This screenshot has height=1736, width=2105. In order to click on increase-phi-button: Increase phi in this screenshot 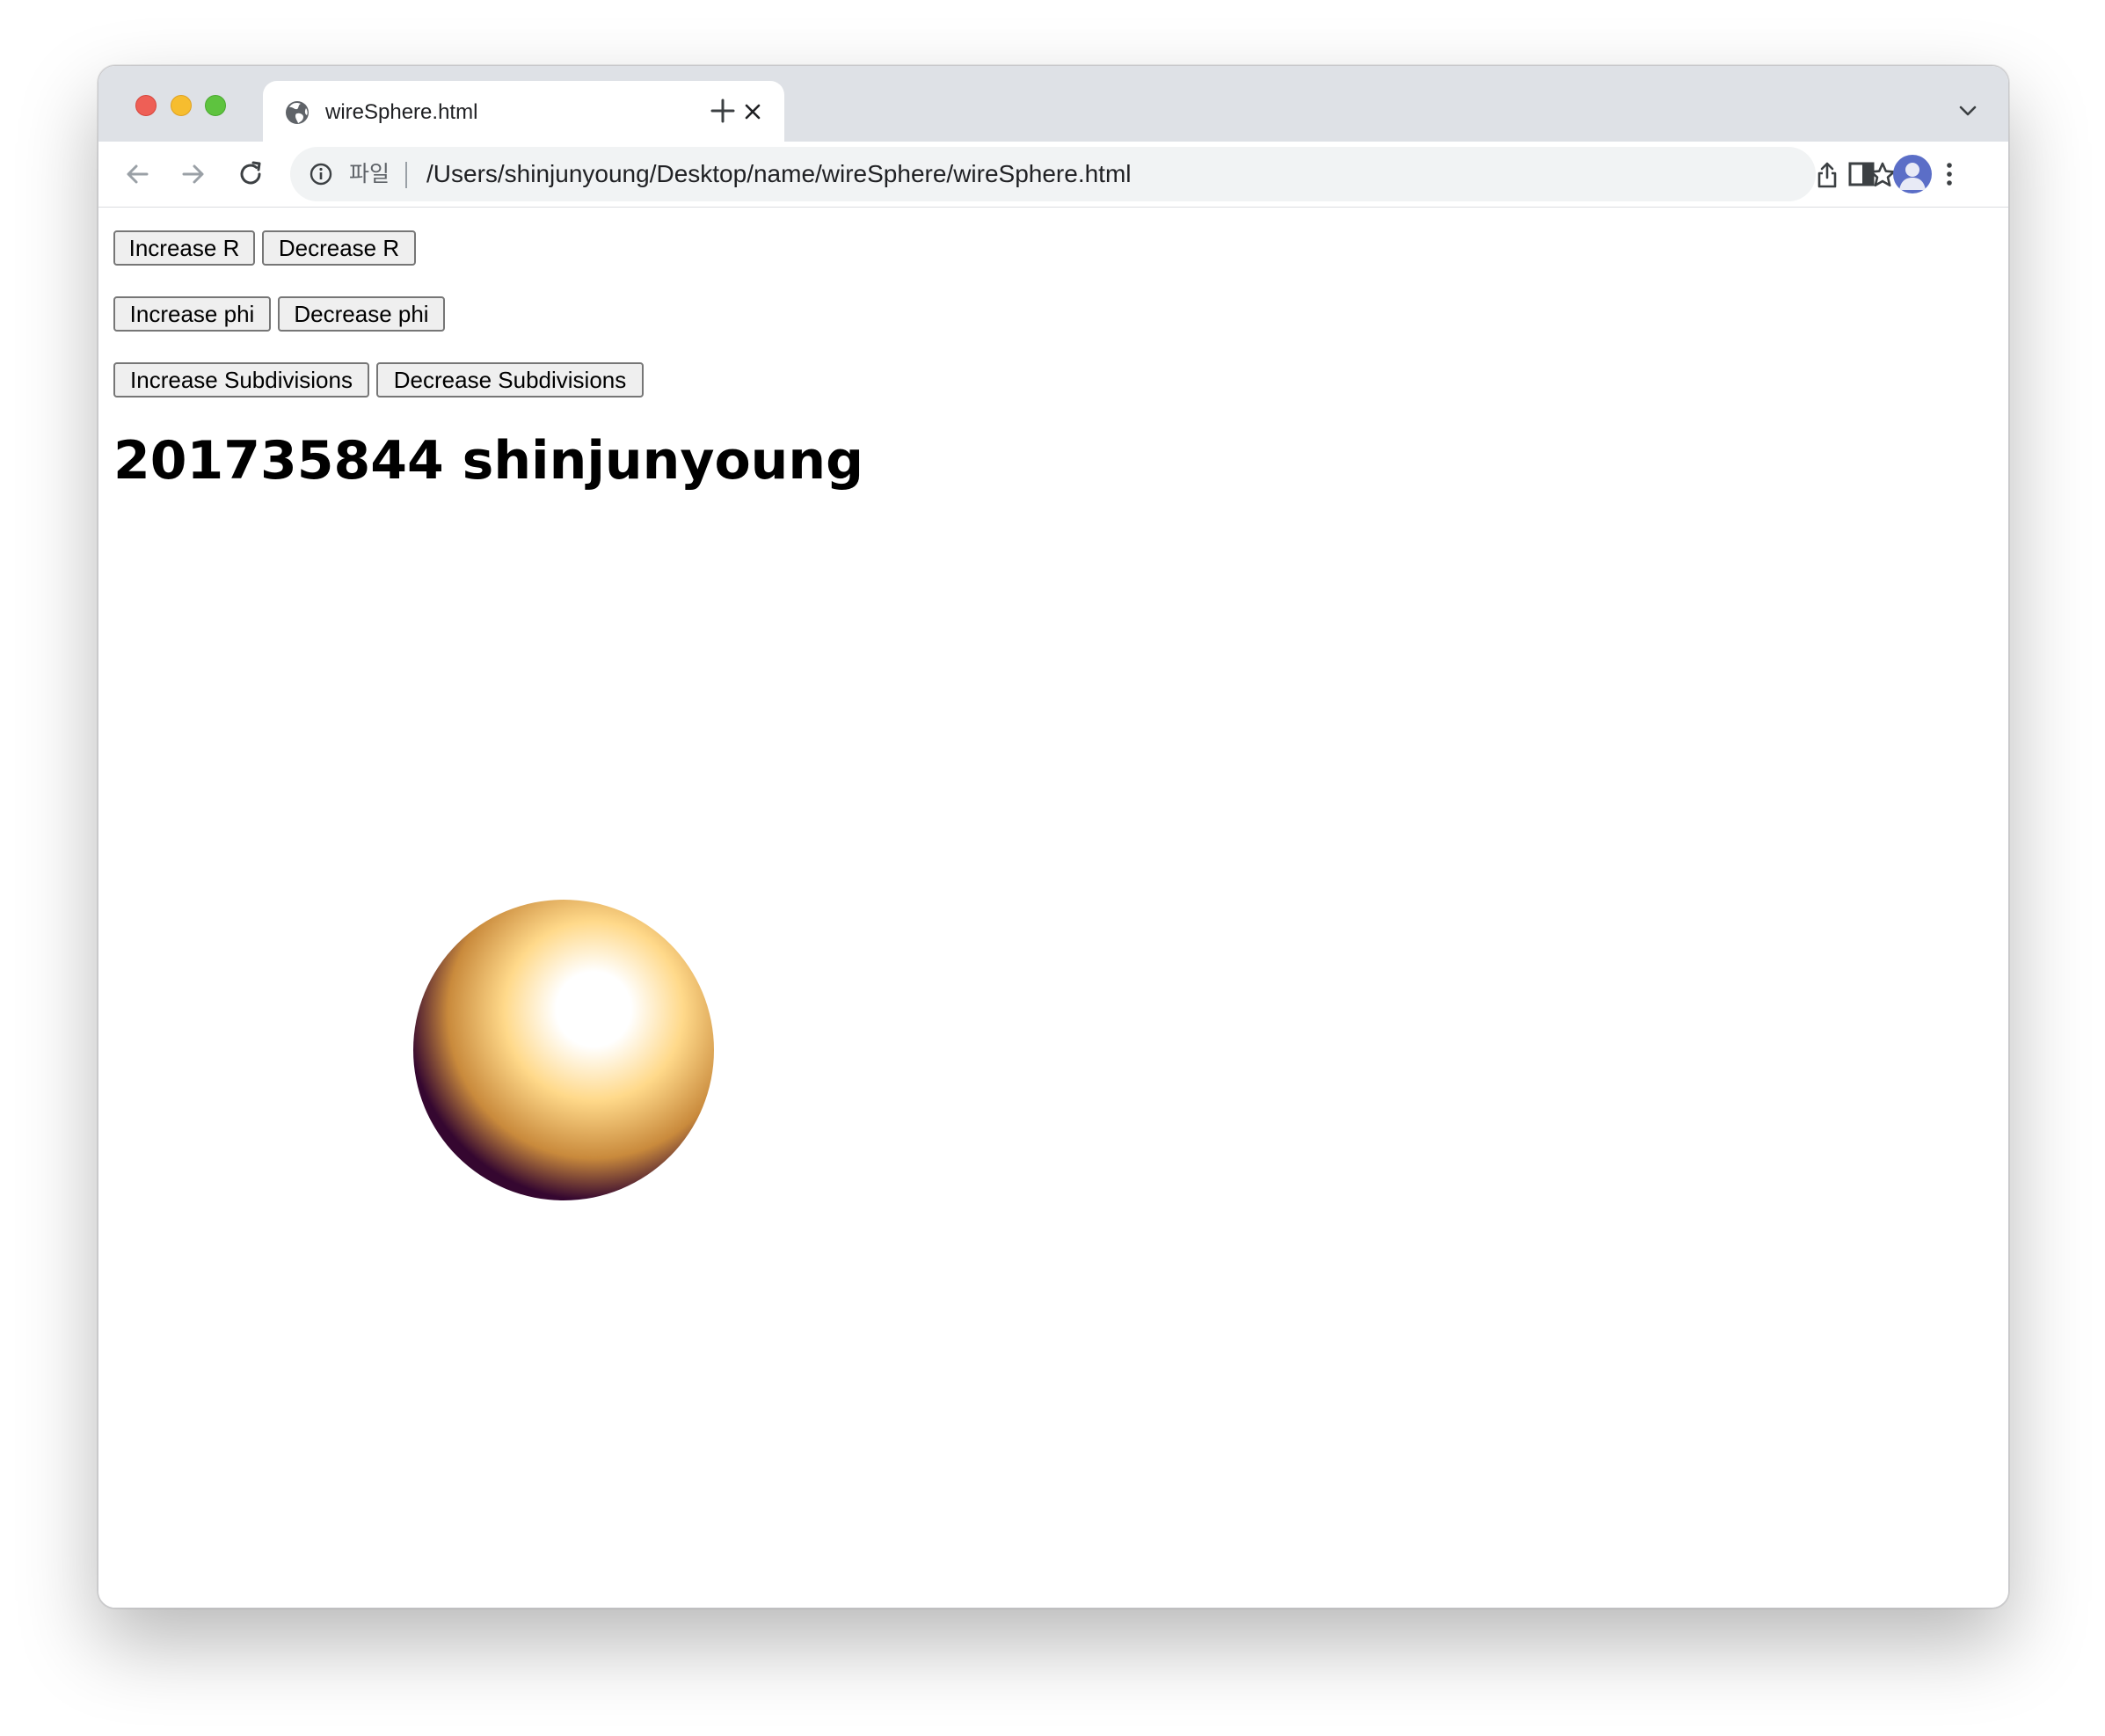, I will do `click(192, 314)`.